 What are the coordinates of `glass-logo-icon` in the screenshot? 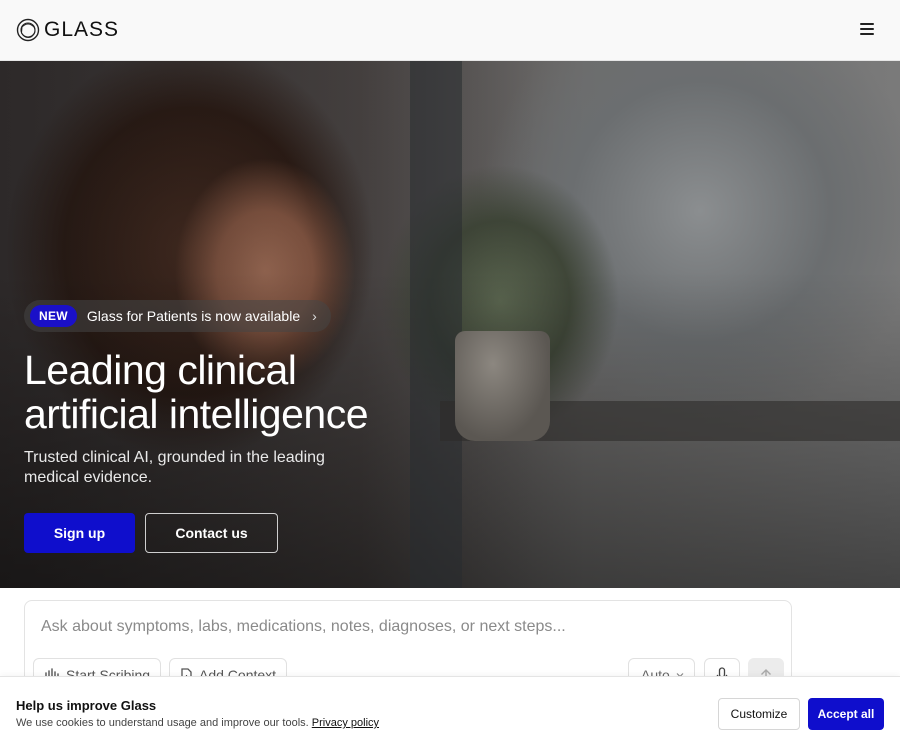 It's located at (28, 30).